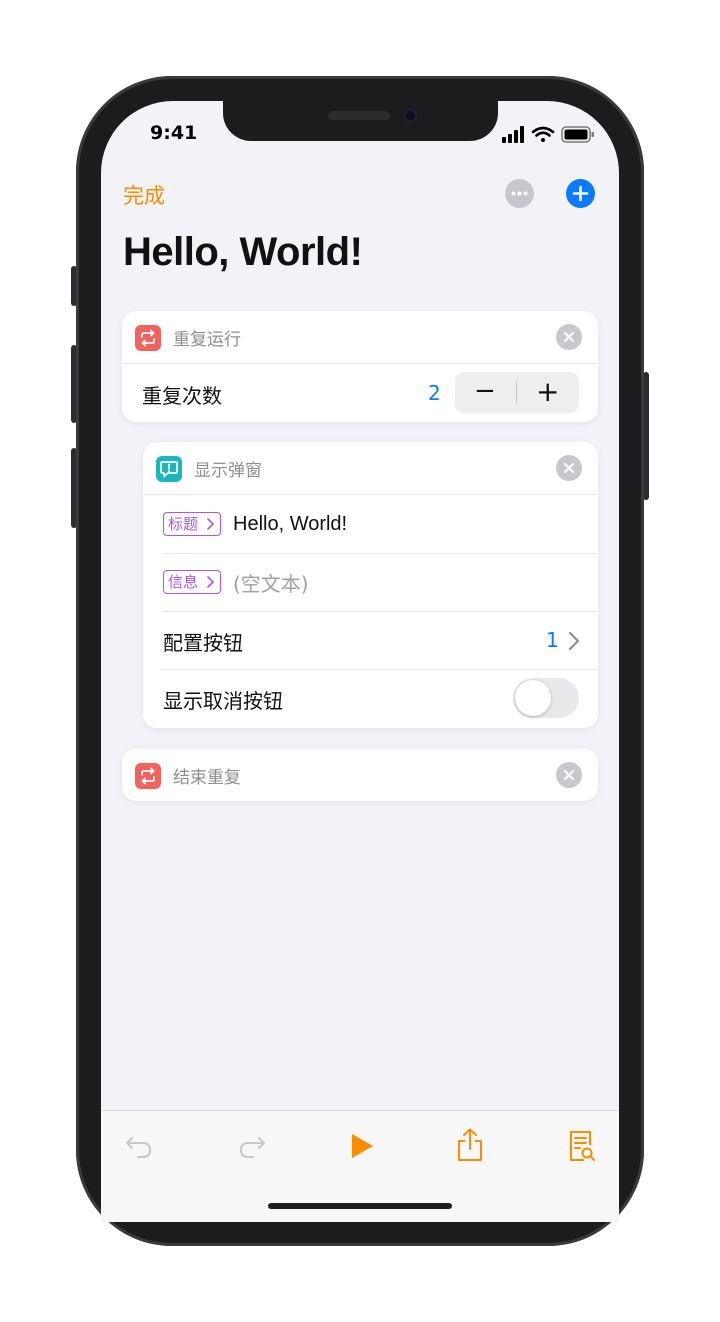  What do you see at coordinates (580, 193) in the screenshot?
I see `plus-circle-icon` at bounding box center [580, 193].